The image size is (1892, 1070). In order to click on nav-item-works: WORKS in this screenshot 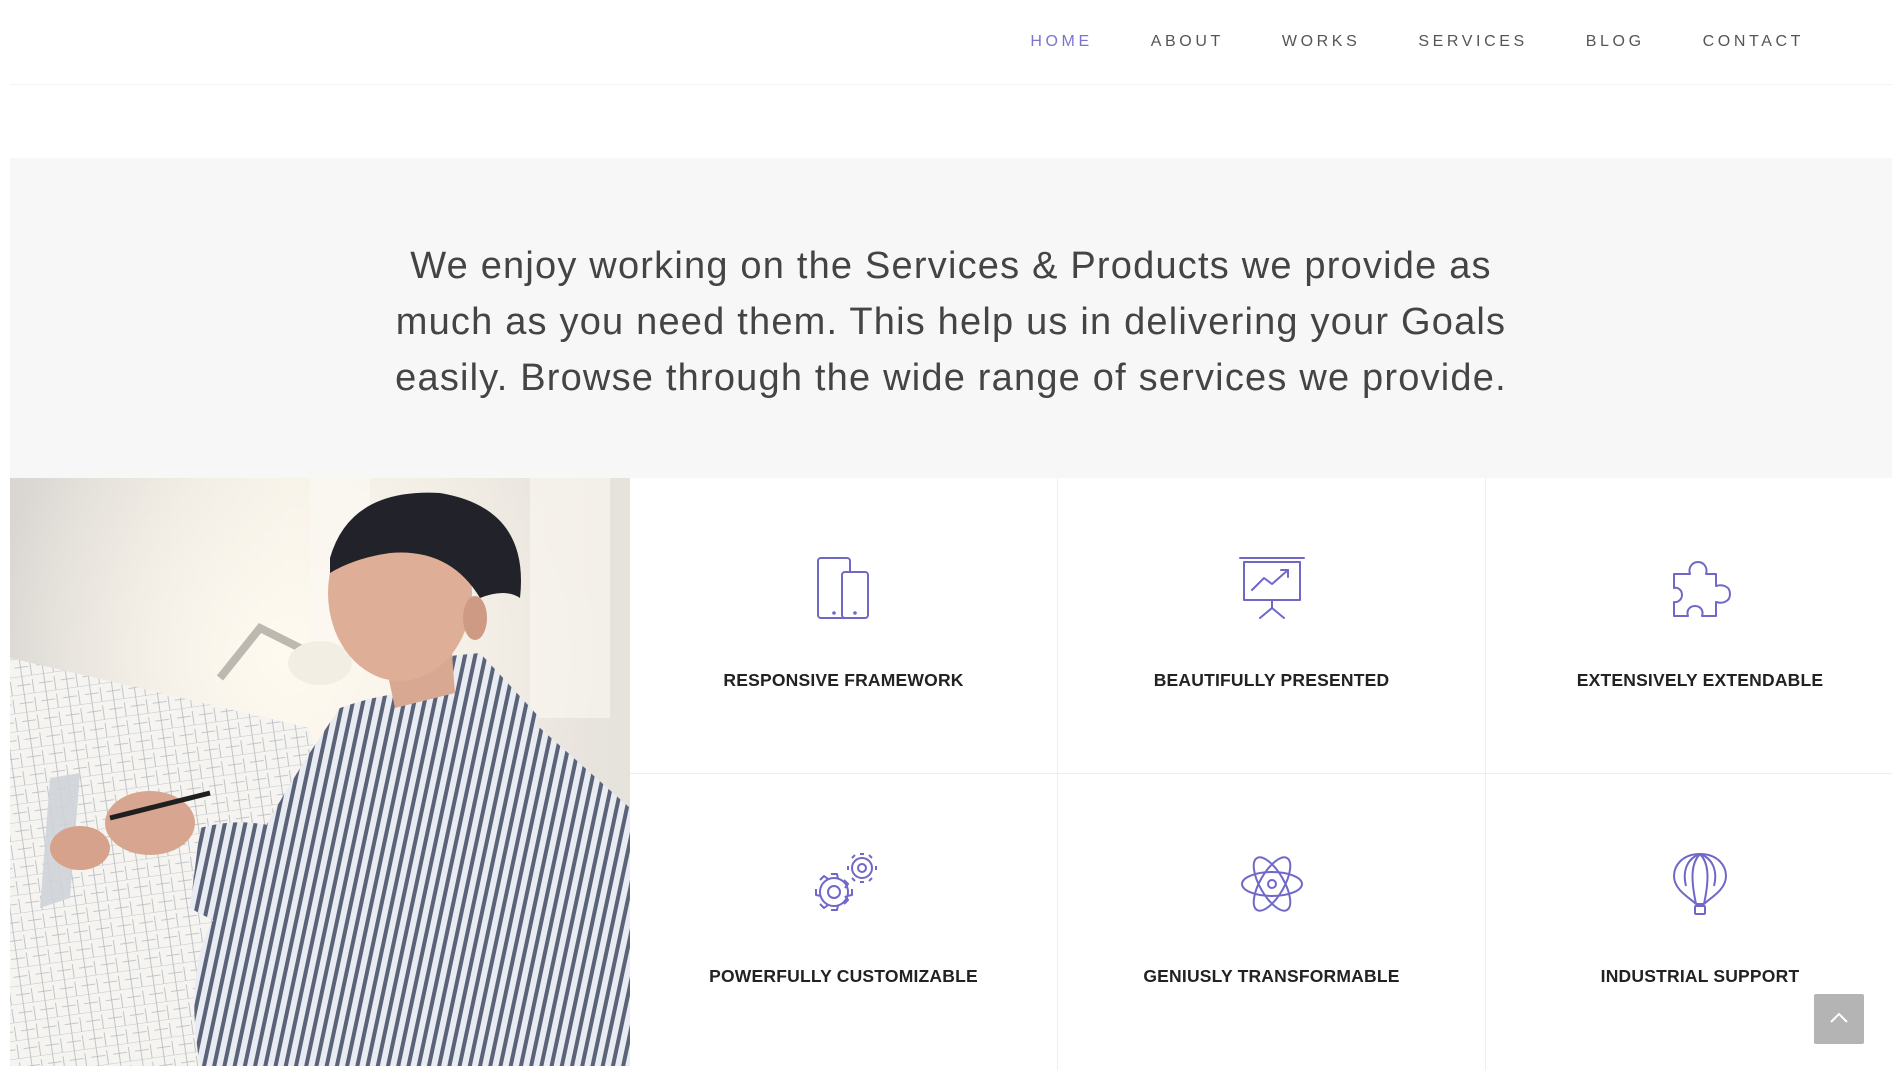, I will do `click(1321, 42)`.